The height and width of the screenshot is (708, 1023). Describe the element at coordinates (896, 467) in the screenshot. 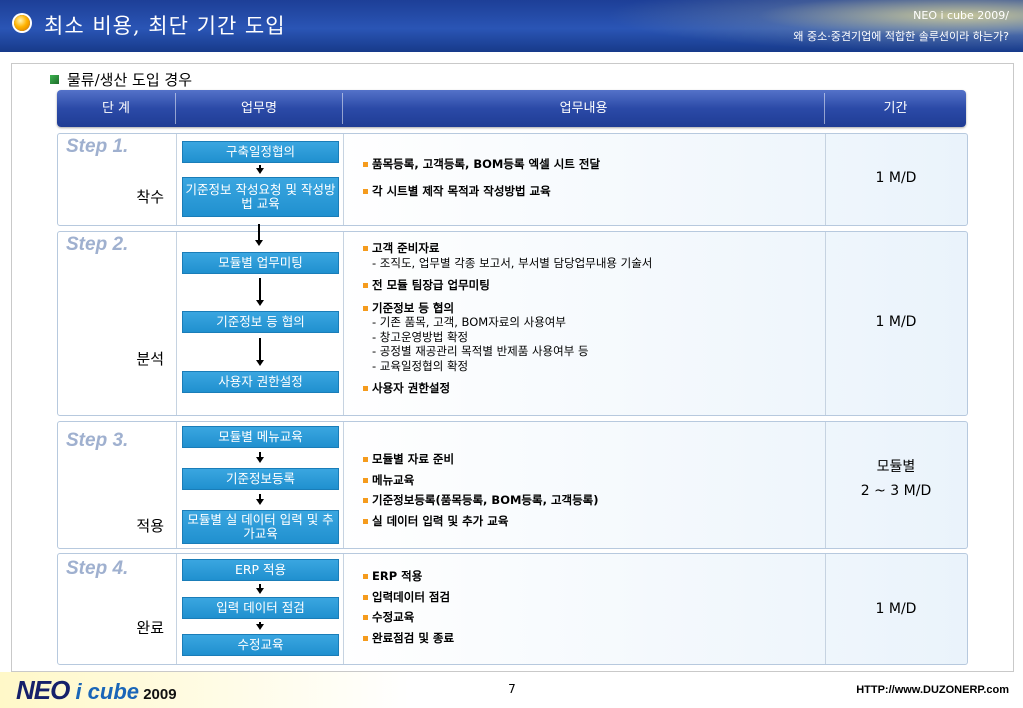

I see `period-line: 모듈별` at that location.